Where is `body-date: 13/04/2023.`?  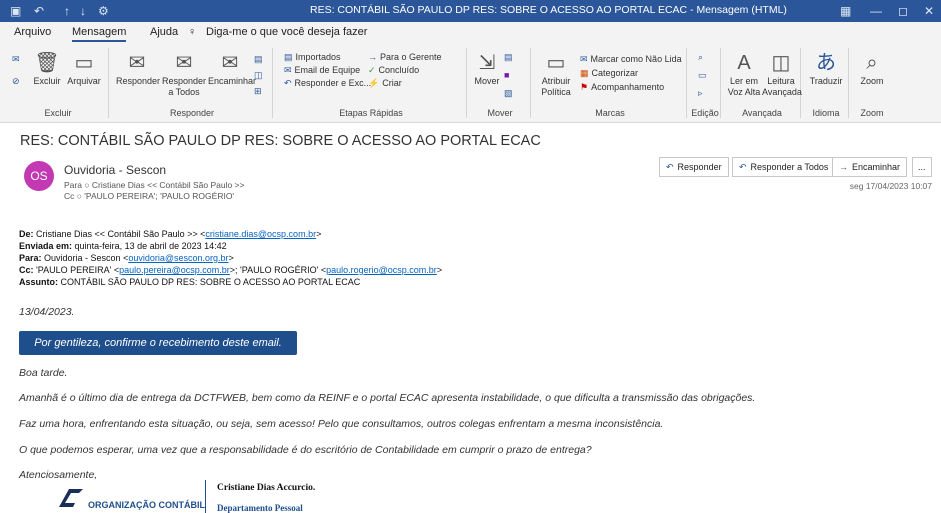
body-date: 13/04/2023. is located at coordinates (47, 312).